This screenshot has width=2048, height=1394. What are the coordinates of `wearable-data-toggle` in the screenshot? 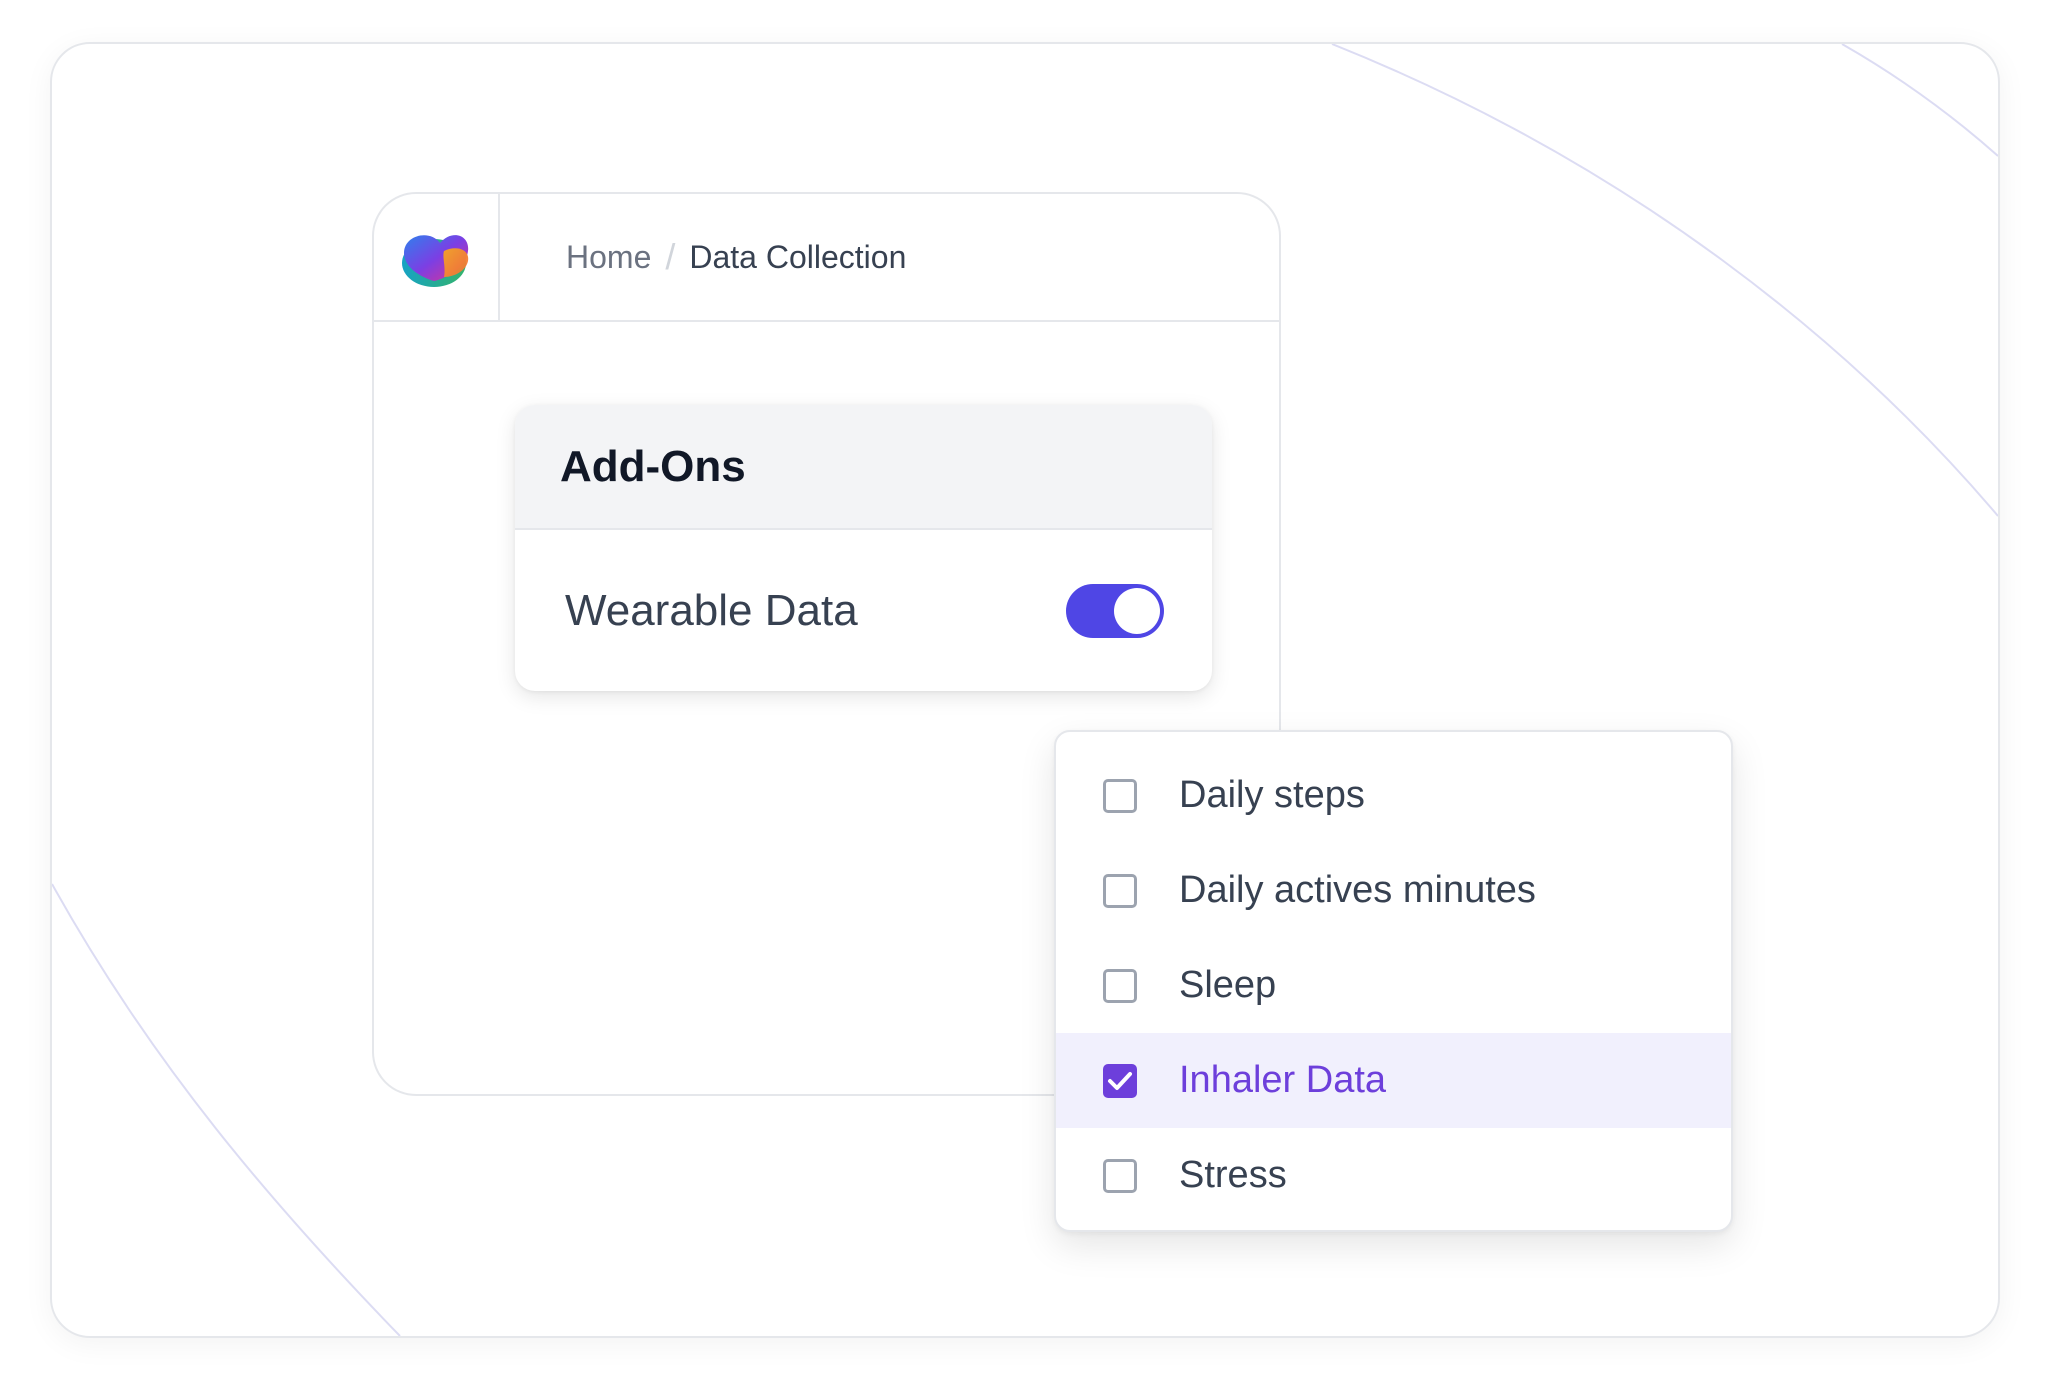 It's located at (1115, 610).